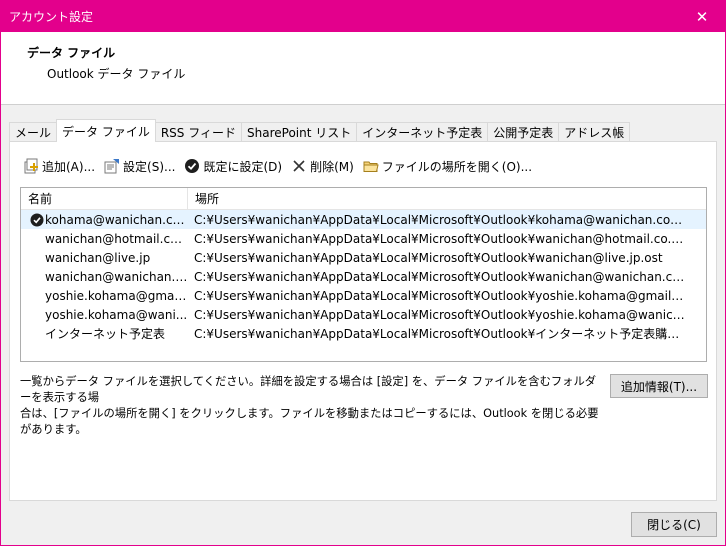 The height and width of the screenshot is (546, 726). What do you see at coordinates (594, 132) in the screenshot?
I see `tab-address-books: アドレス帳` at bounding box center [594, 132].